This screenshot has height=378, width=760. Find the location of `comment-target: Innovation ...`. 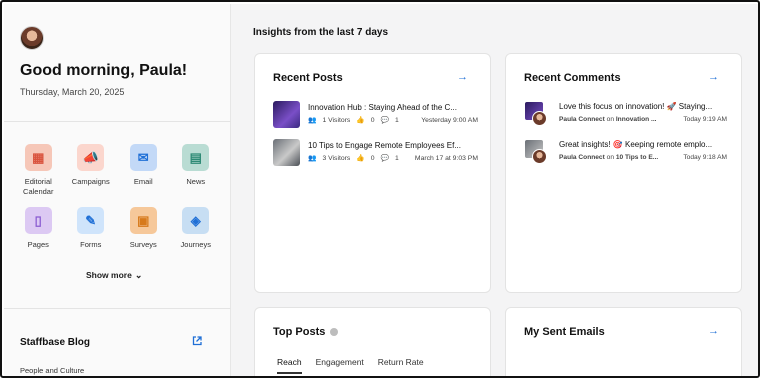

comment-target: Innovation ... is located at coordinates (636, 119).